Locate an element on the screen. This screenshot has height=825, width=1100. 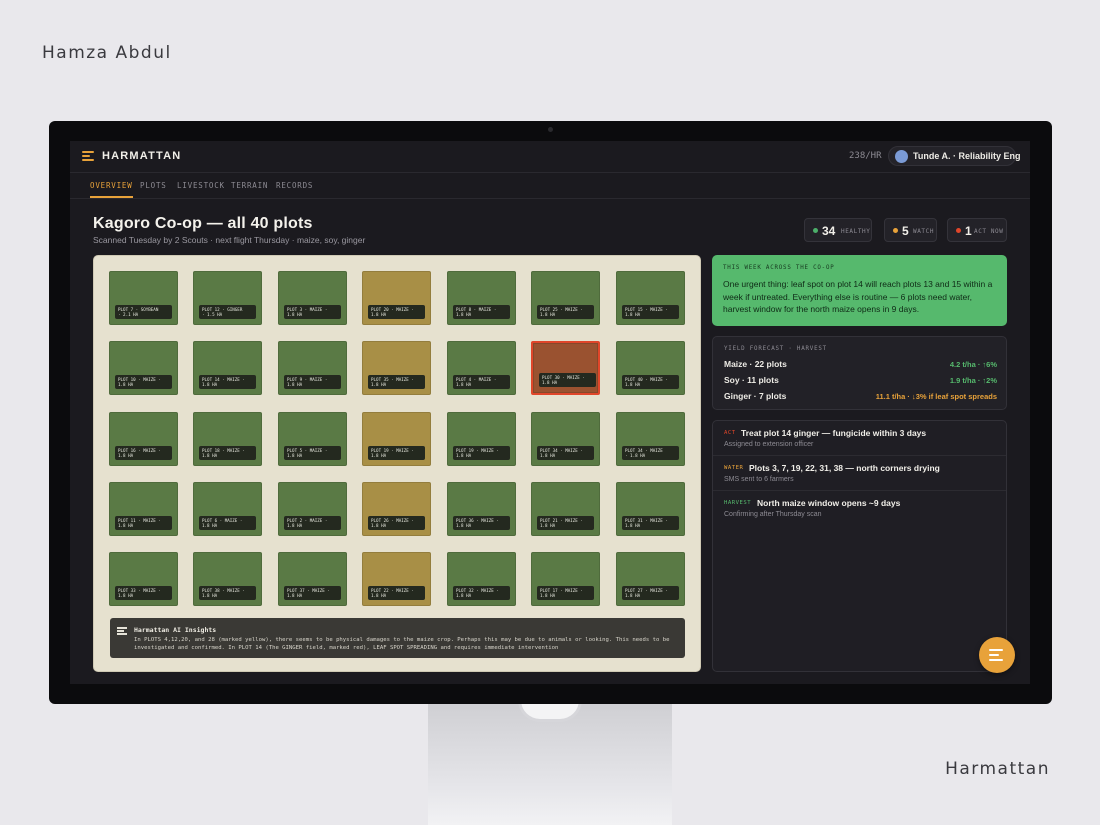
plot-label: PLOT 33 · MAIZE · 1.8 HA is located at coordinates (143, 593).